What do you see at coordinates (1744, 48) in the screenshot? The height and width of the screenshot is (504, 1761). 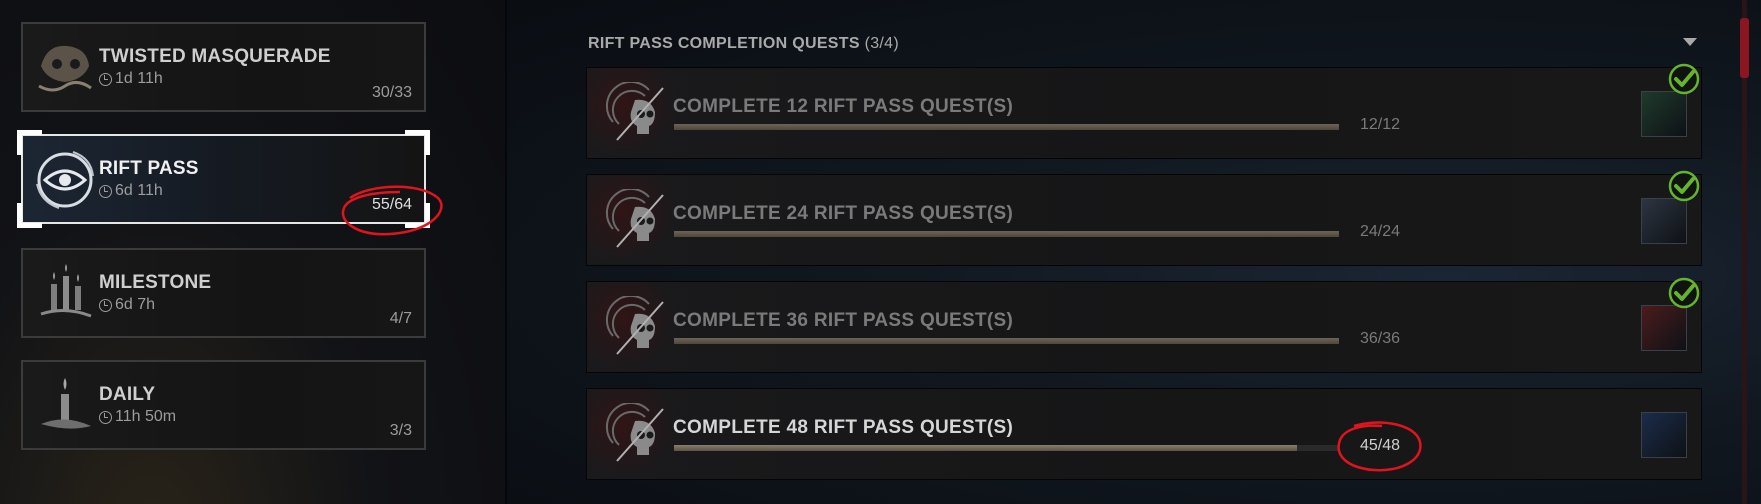 I see `scrollbar-thumb` at bounding box center [1744, 48].